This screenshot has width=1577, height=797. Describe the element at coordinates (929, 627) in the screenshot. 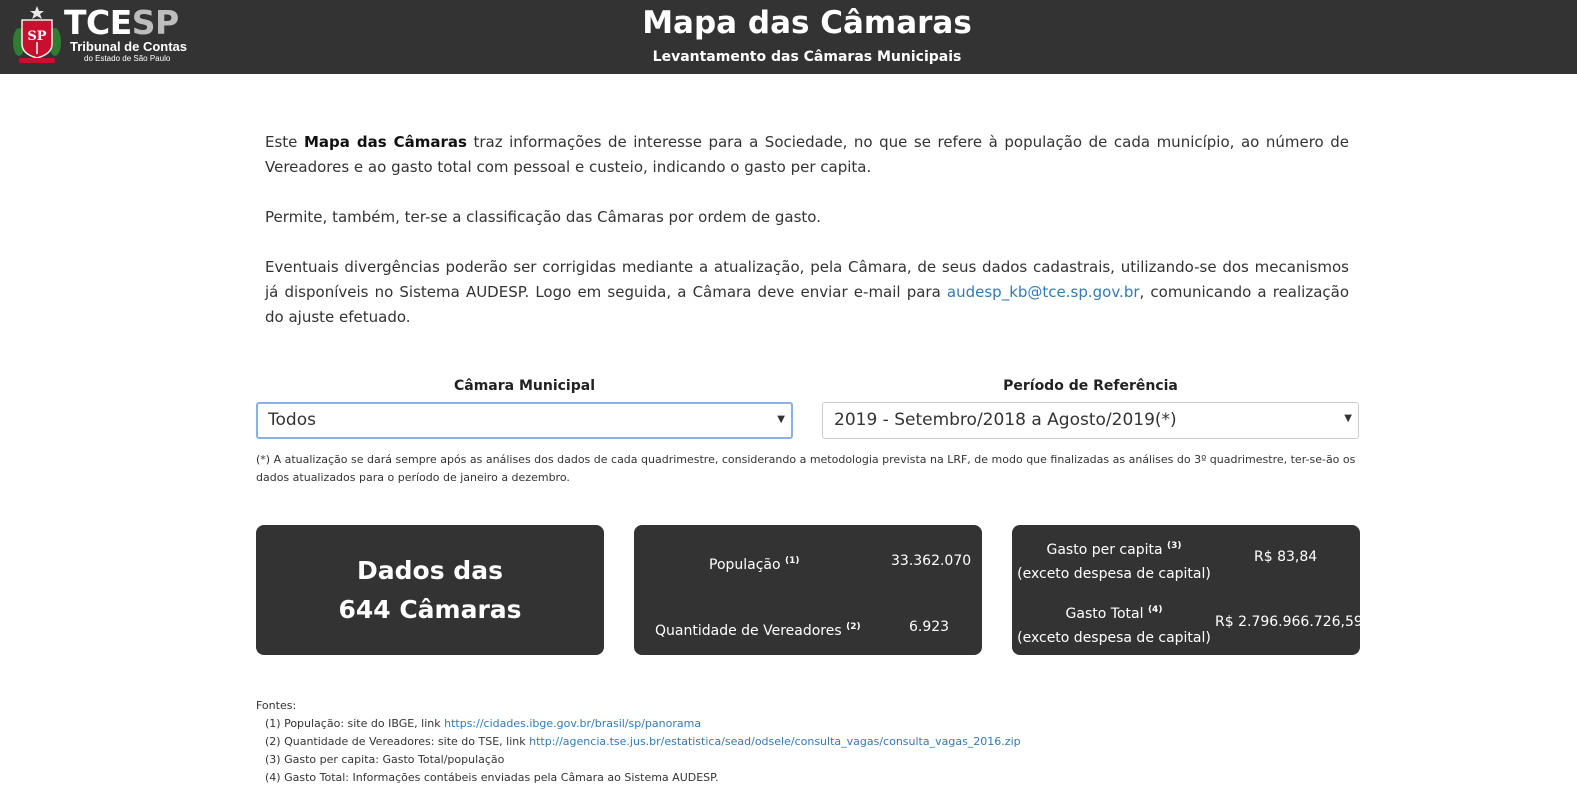

I see `vereadores-value: 6.923` at that location.